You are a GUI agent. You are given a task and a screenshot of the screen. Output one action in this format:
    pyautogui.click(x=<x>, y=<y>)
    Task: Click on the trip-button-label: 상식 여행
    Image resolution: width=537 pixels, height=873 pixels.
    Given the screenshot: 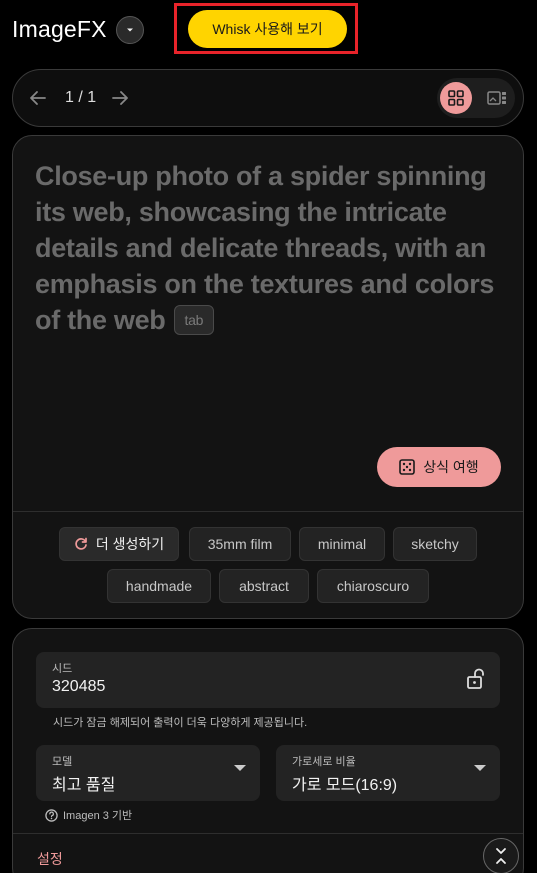 What is the action you would take?
    pyautogui.click(x=451, y=467)
    